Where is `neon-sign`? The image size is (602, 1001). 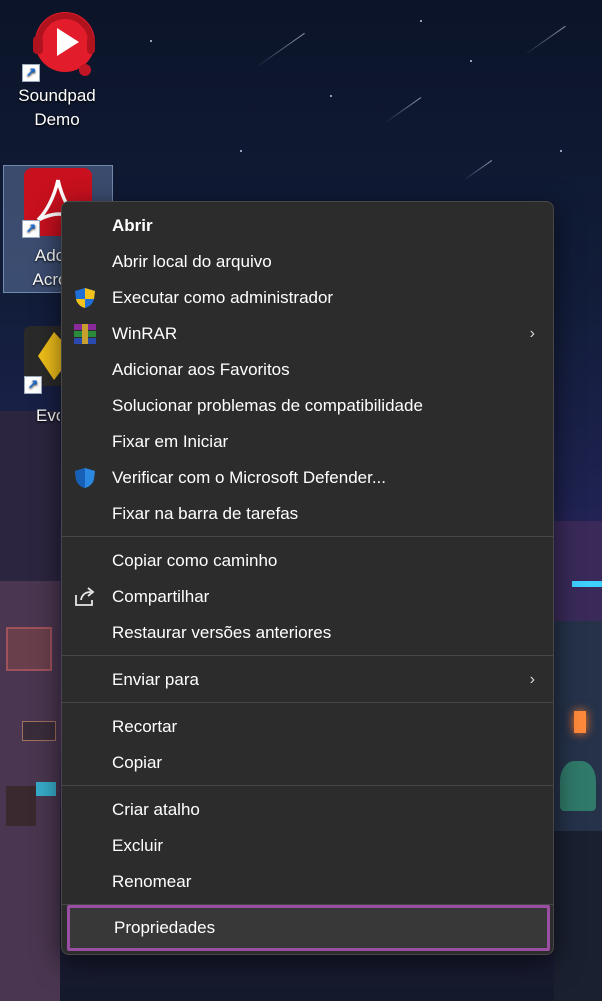
neon-sign is located at coordinates (587, 584).